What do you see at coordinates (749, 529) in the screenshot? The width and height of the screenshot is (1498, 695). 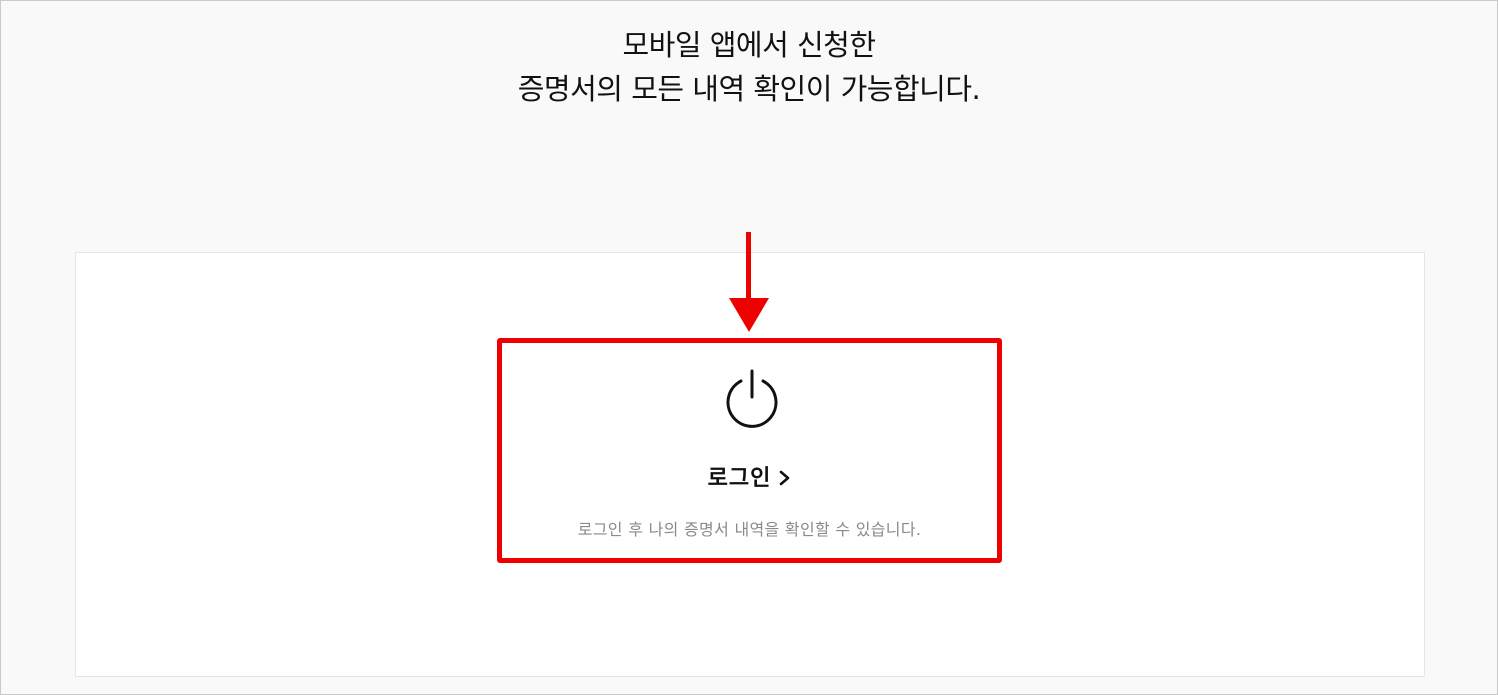 I see `login-description: 로그인 후 나의 증명서 내역을 확인할 수 있습니다.` at bounding box center [749, 529].